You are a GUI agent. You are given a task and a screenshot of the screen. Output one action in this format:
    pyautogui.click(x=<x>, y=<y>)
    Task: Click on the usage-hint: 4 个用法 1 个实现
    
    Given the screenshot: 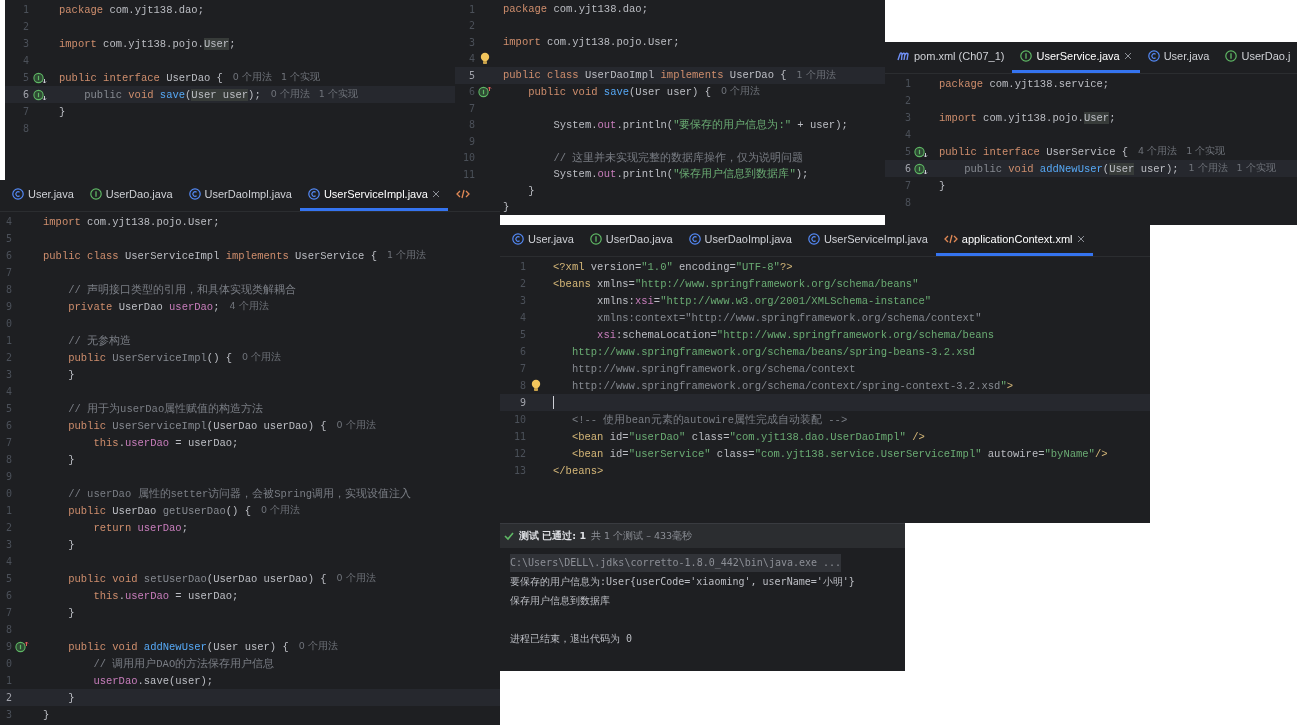 What is the action you would take?
    pyautogui.click(x=1182, y=151)
    